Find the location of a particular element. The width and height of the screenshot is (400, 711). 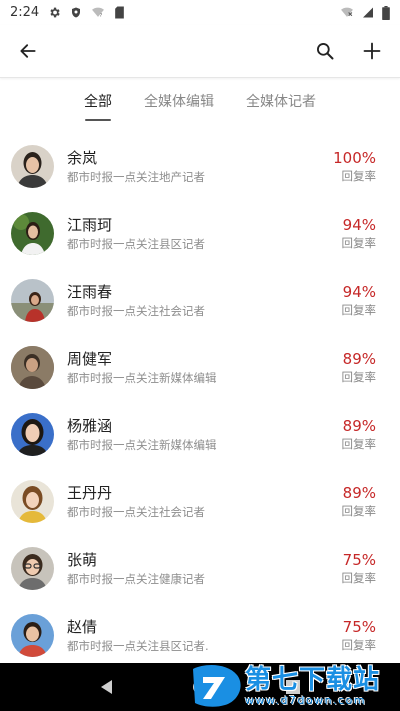

nav-back-button is located at coordinates (107, 687).